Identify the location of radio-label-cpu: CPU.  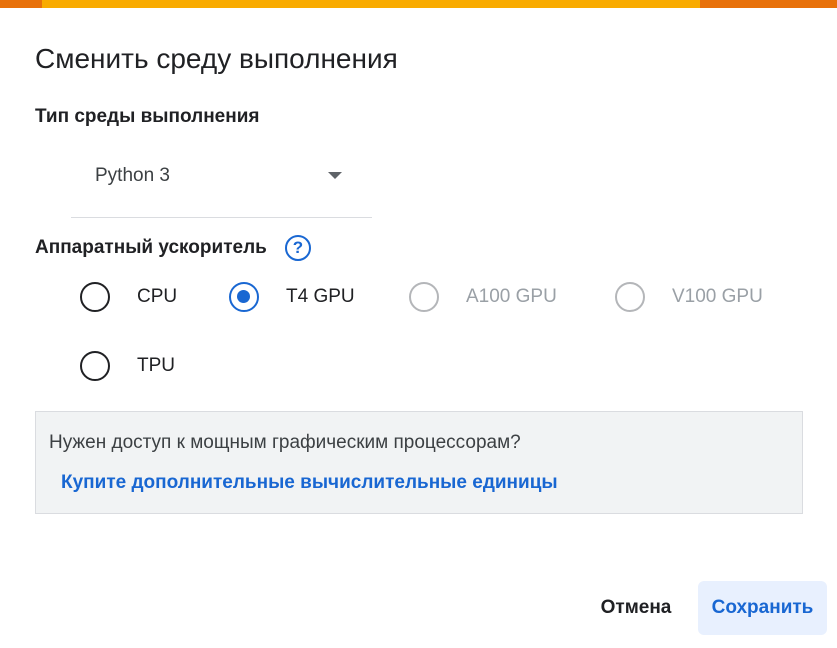
(157, 296).